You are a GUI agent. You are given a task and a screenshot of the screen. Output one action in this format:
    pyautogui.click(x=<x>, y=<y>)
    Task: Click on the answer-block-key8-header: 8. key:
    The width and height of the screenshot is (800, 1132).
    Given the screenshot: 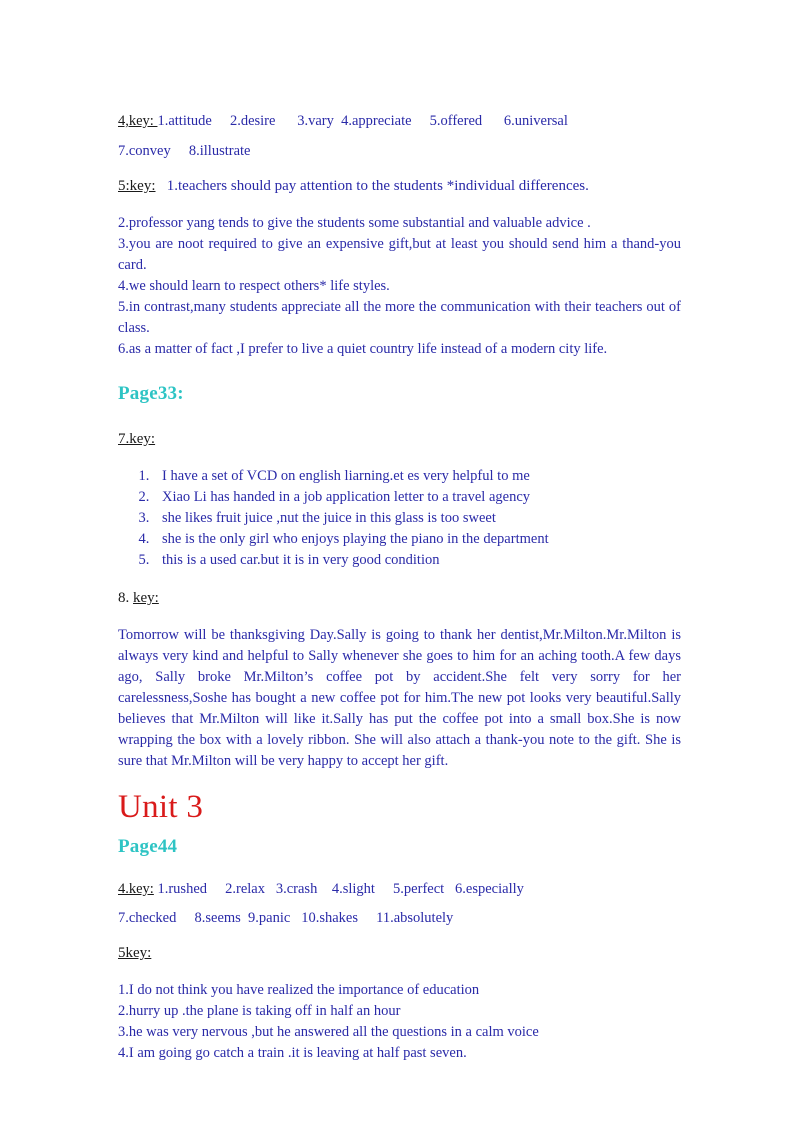 What is the action you would take?
    pyautogui.click(x=399, y=598)
    